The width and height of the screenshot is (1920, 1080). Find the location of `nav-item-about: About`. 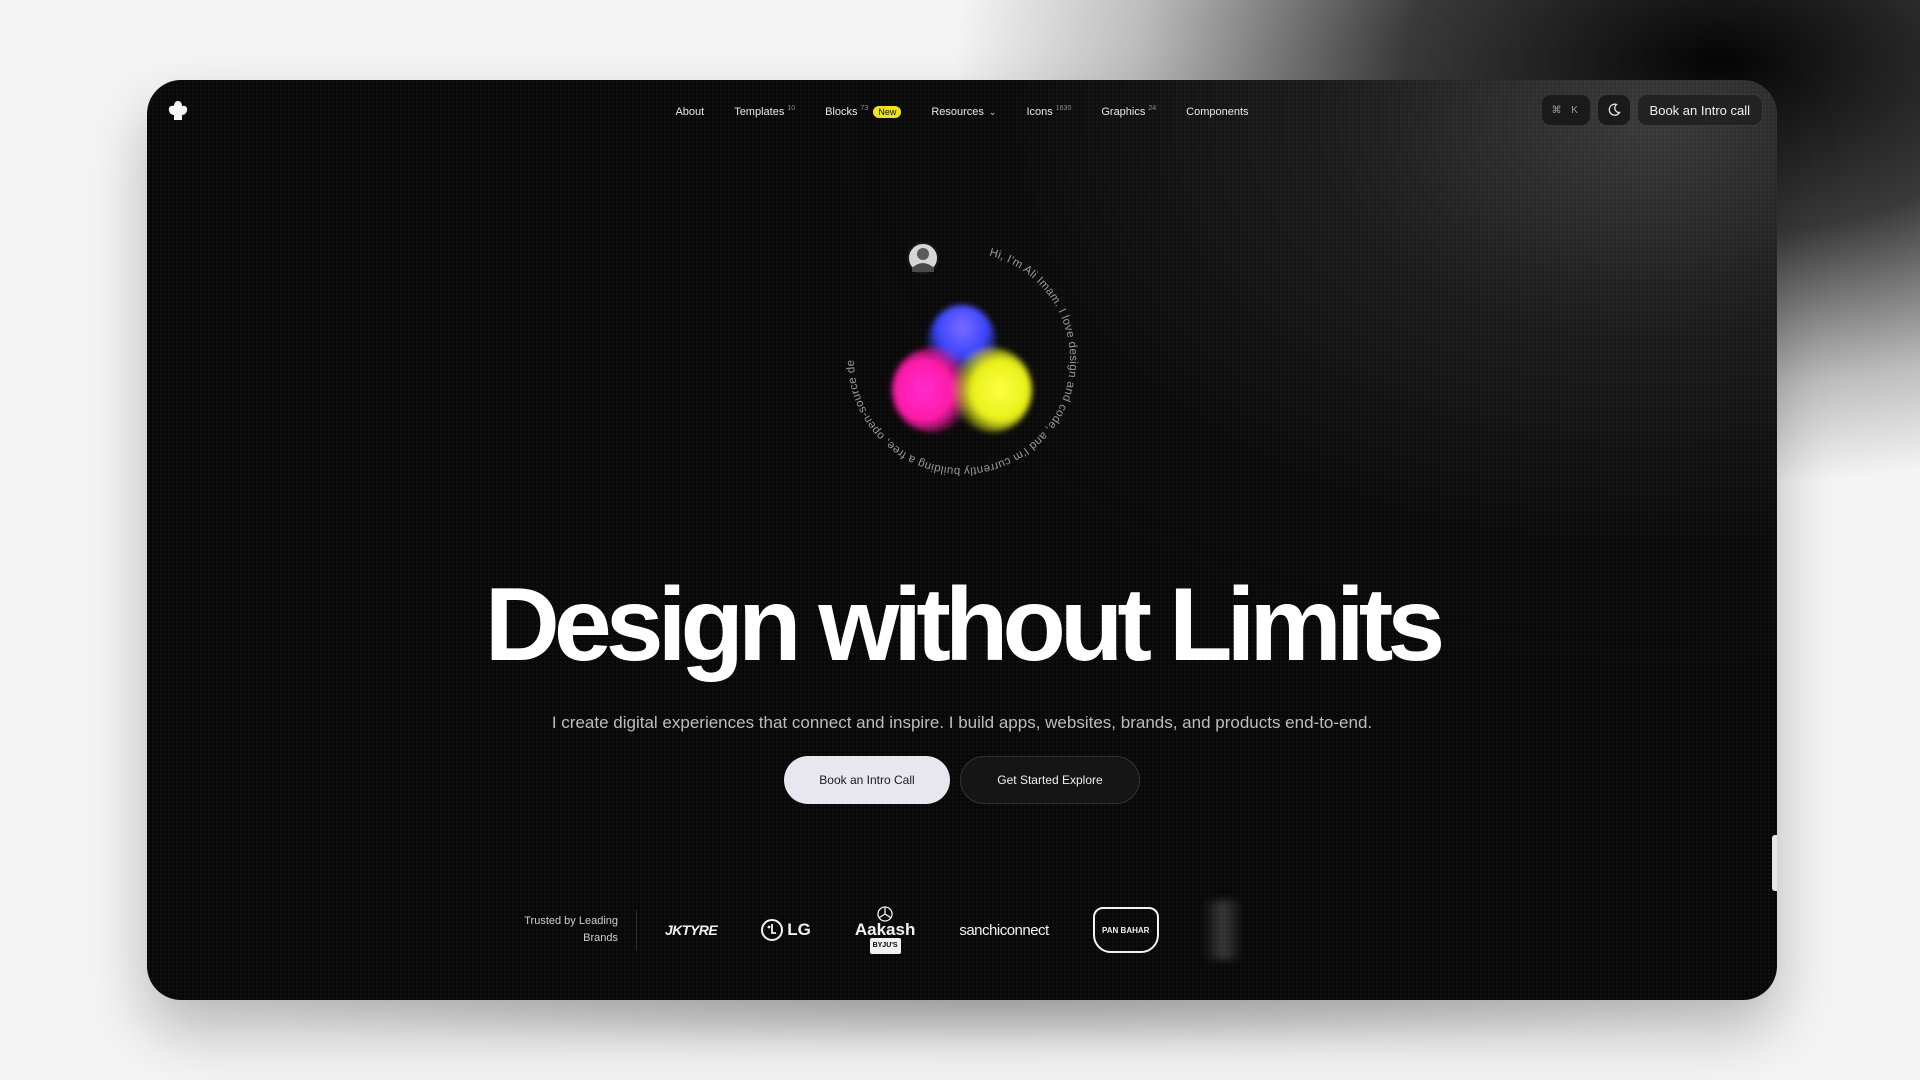

nav-item-about: About is located at coordinates (689, 112).